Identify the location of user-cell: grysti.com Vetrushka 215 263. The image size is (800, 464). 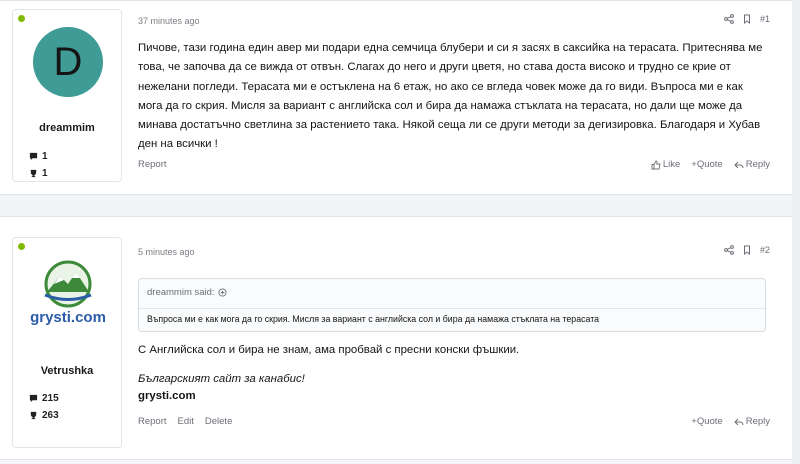
(67, 342).